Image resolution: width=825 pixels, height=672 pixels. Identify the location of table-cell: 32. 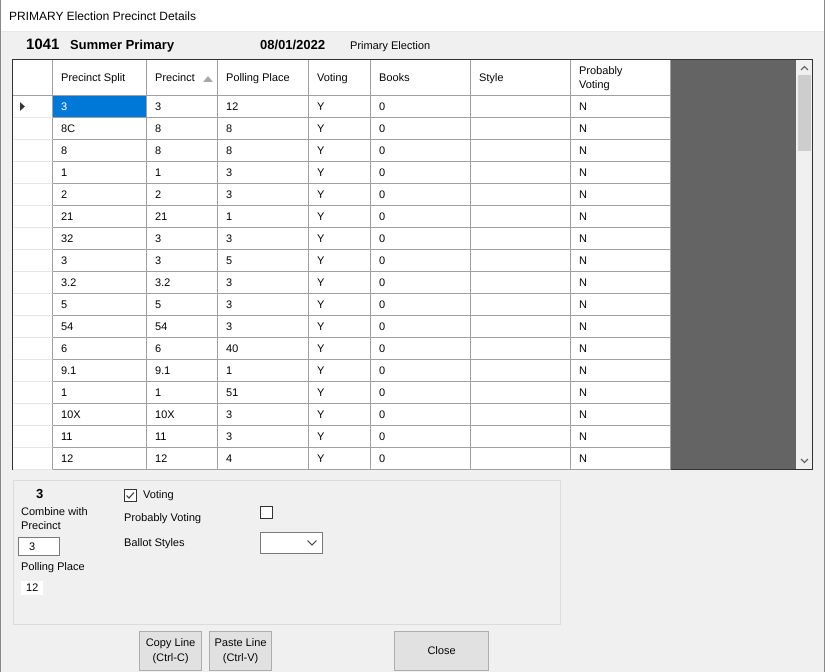
(100, 239).